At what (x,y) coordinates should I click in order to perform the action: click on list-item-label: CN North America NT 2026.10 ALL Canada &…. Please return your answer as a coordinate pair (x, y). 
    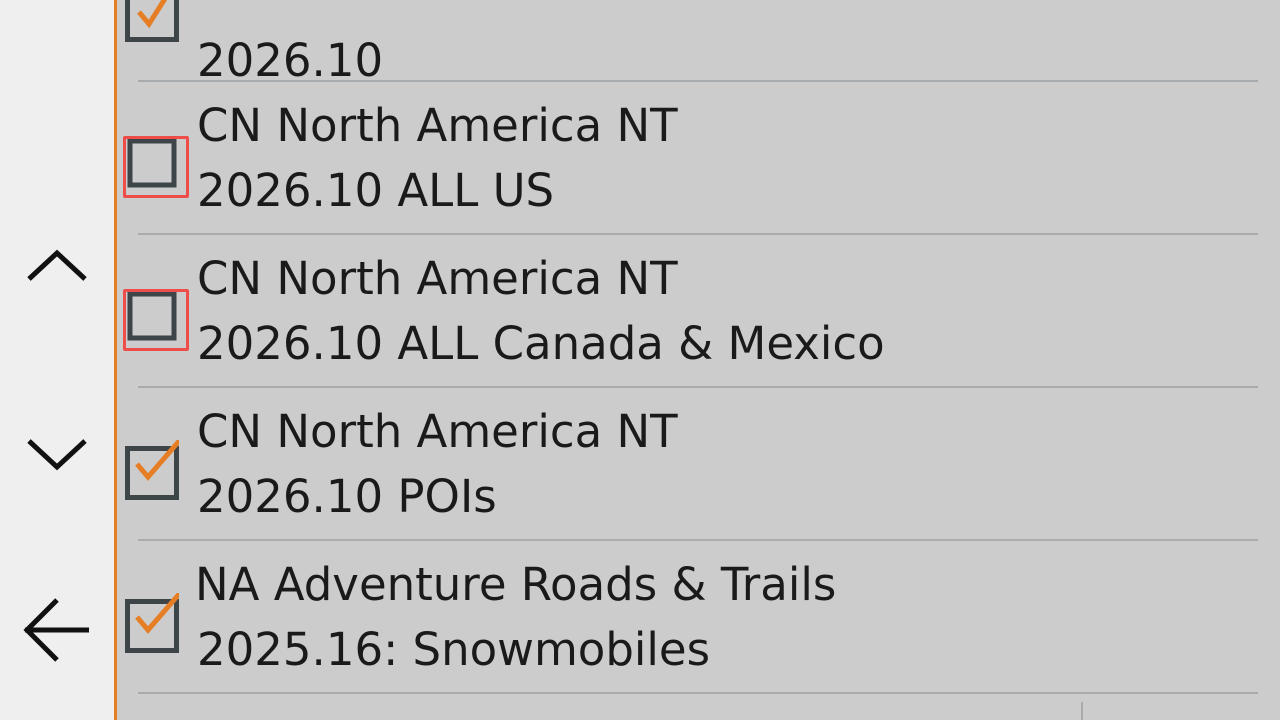
    Looking at the image, I should click on (541, 311).